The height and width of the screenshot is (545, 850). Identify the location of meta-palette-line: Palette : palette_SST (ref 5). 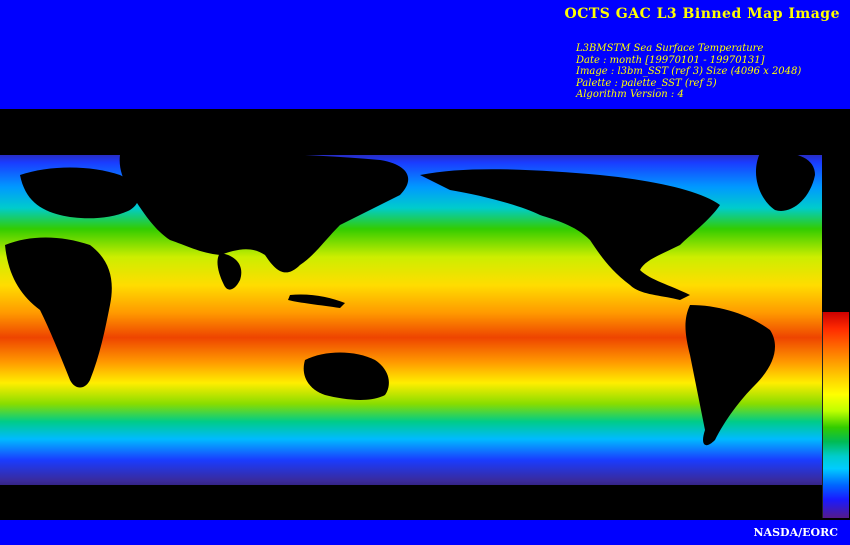
(646, 83).